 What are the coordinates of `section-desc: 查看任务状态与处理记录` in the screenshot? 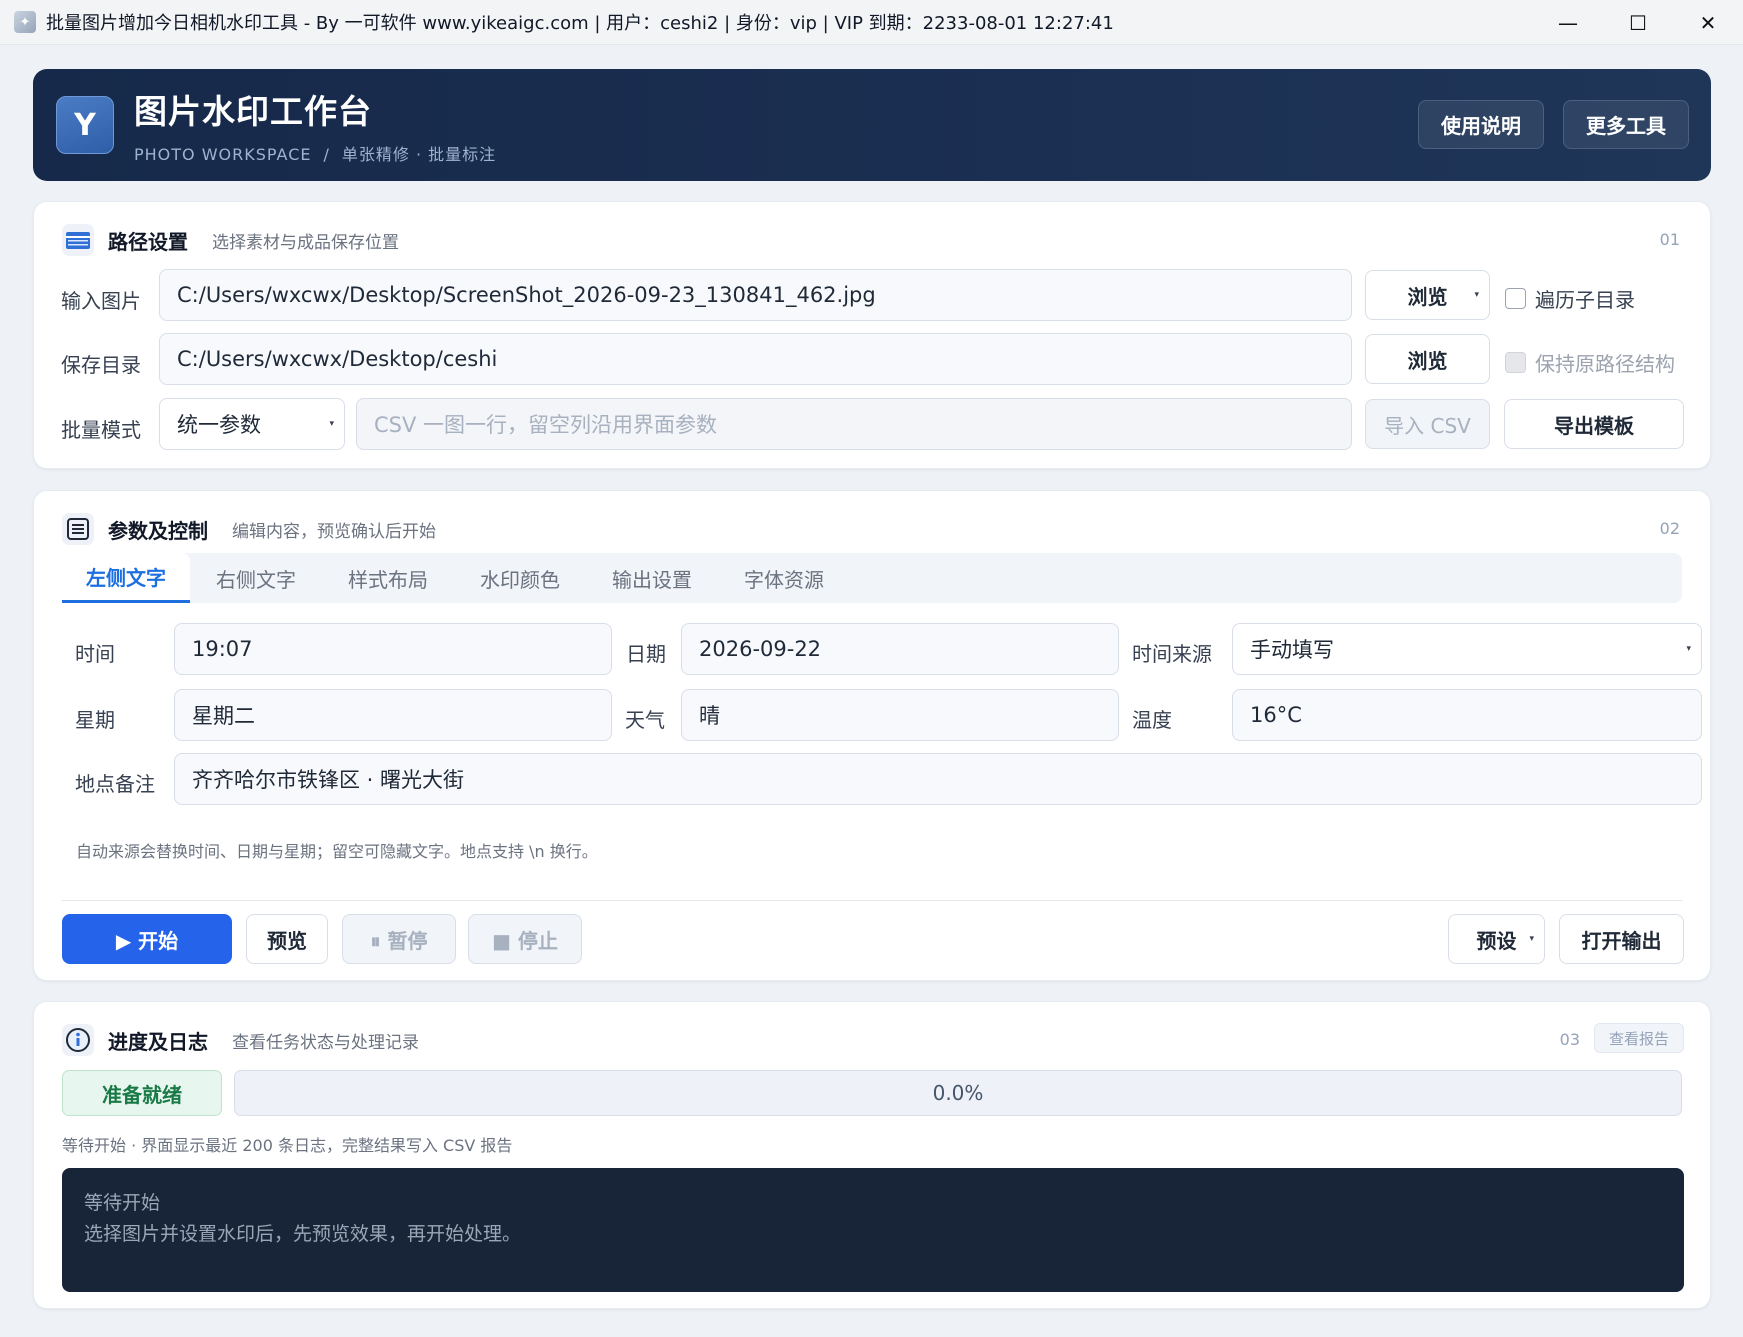 It's located at (325, 1042).